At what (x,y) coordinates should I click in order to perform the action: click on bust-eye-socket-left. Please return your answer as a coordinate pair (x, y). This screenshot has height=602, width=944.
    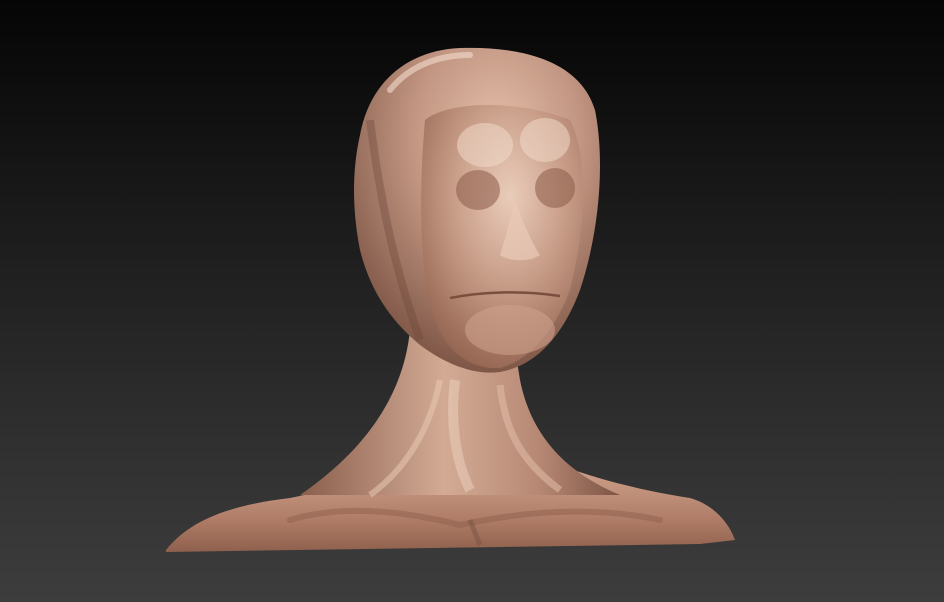
    Looking at the image, I should click on (478, 190).